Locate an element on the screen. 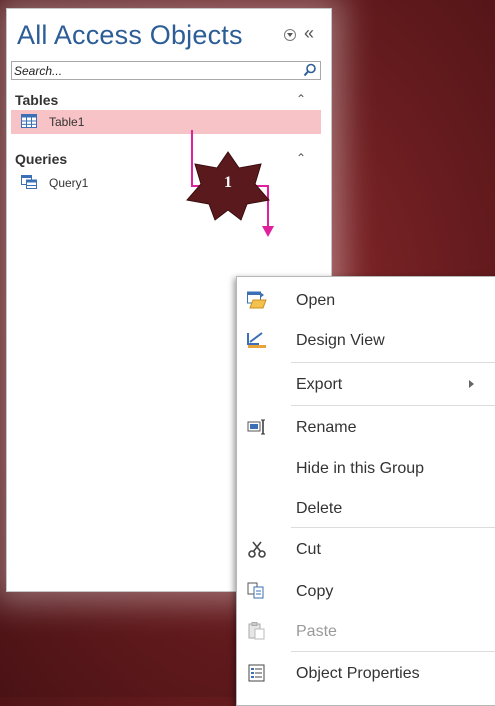 The height and width of the screenshot is (706, 495). menu-label: Hide in this Group is located at coordinates (360, 468).